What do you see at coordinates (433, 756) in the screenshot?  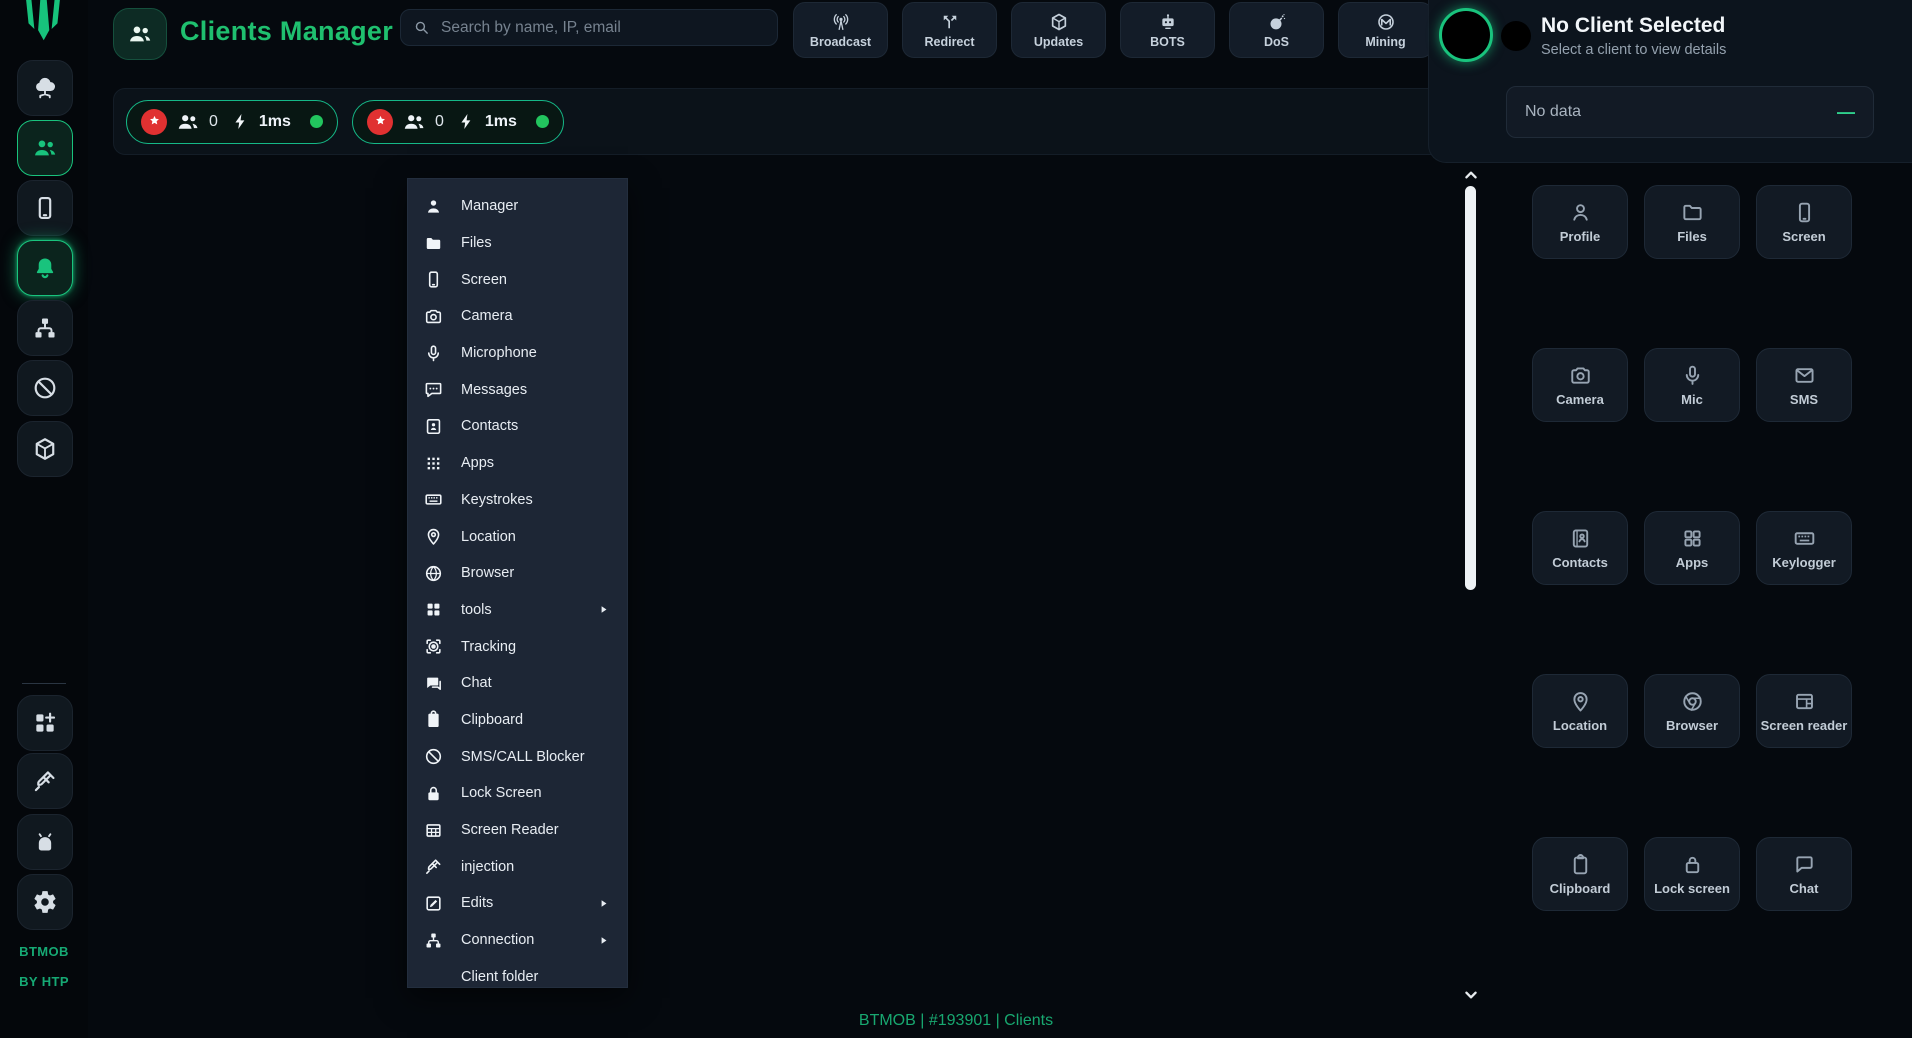 I see `block-icon` at bounding box center [433, 756].